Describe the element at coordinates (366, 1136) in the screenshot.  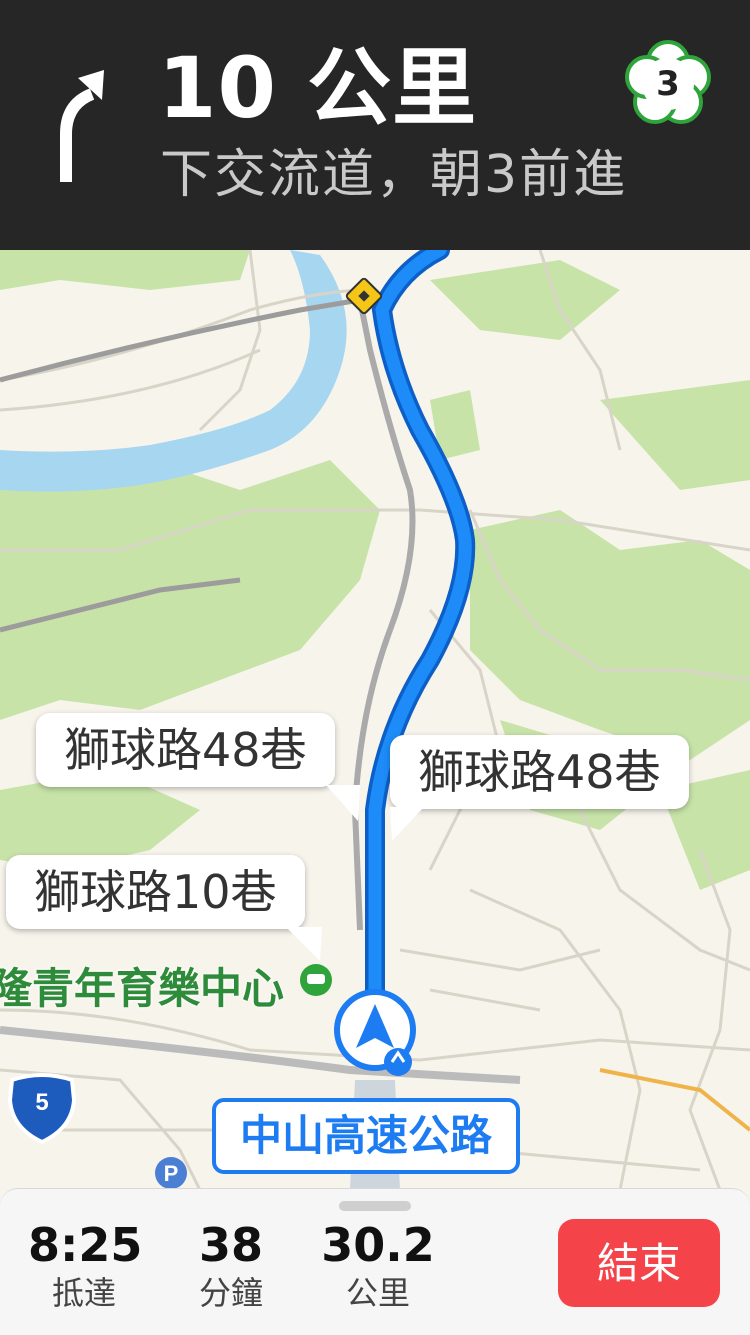
I see `current-road-label: 中山高速公路` at that location.